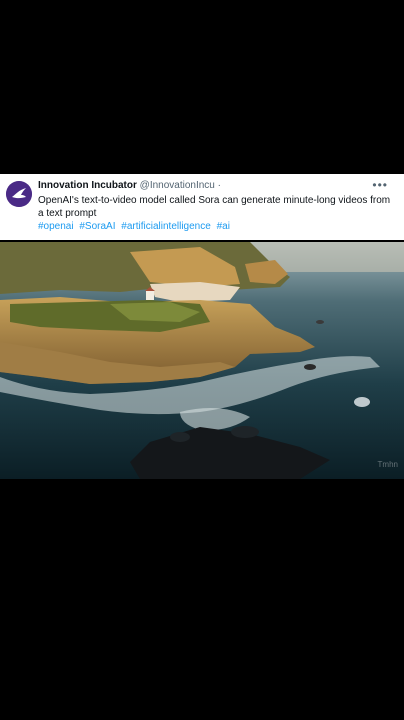 This screenshot has height=720, width=404. Describe the element at coordinates (180, 185) in the screenshot. I see `author-handle: @InnovationIncu ·` at that location.